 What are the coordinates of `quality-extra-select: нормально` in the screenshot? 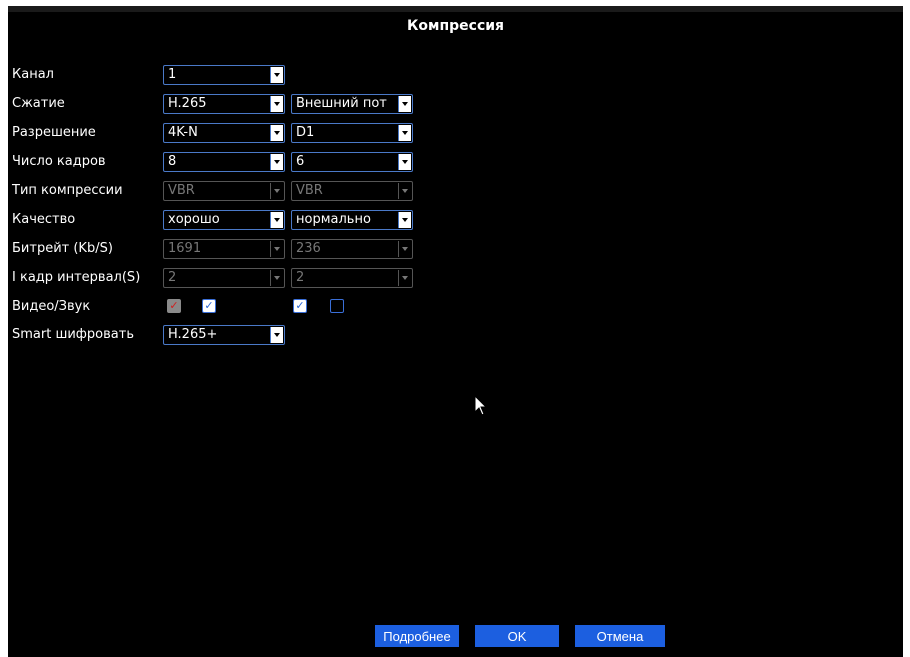 It's located at (352, 220).